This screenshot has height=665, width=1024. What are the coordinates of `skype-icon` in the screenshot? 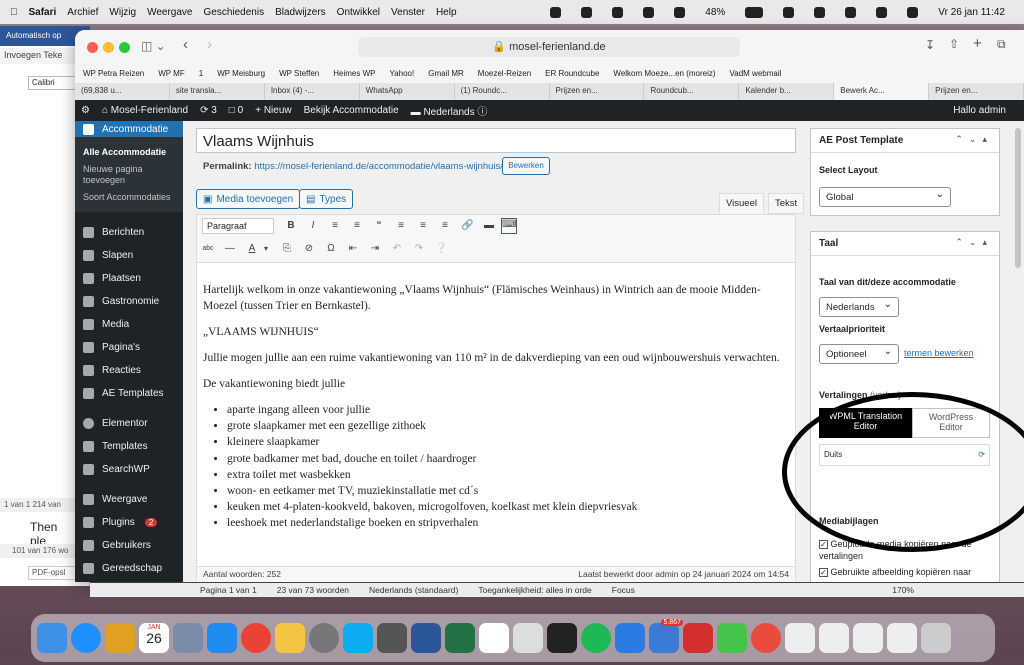 It's located at (358, 638).